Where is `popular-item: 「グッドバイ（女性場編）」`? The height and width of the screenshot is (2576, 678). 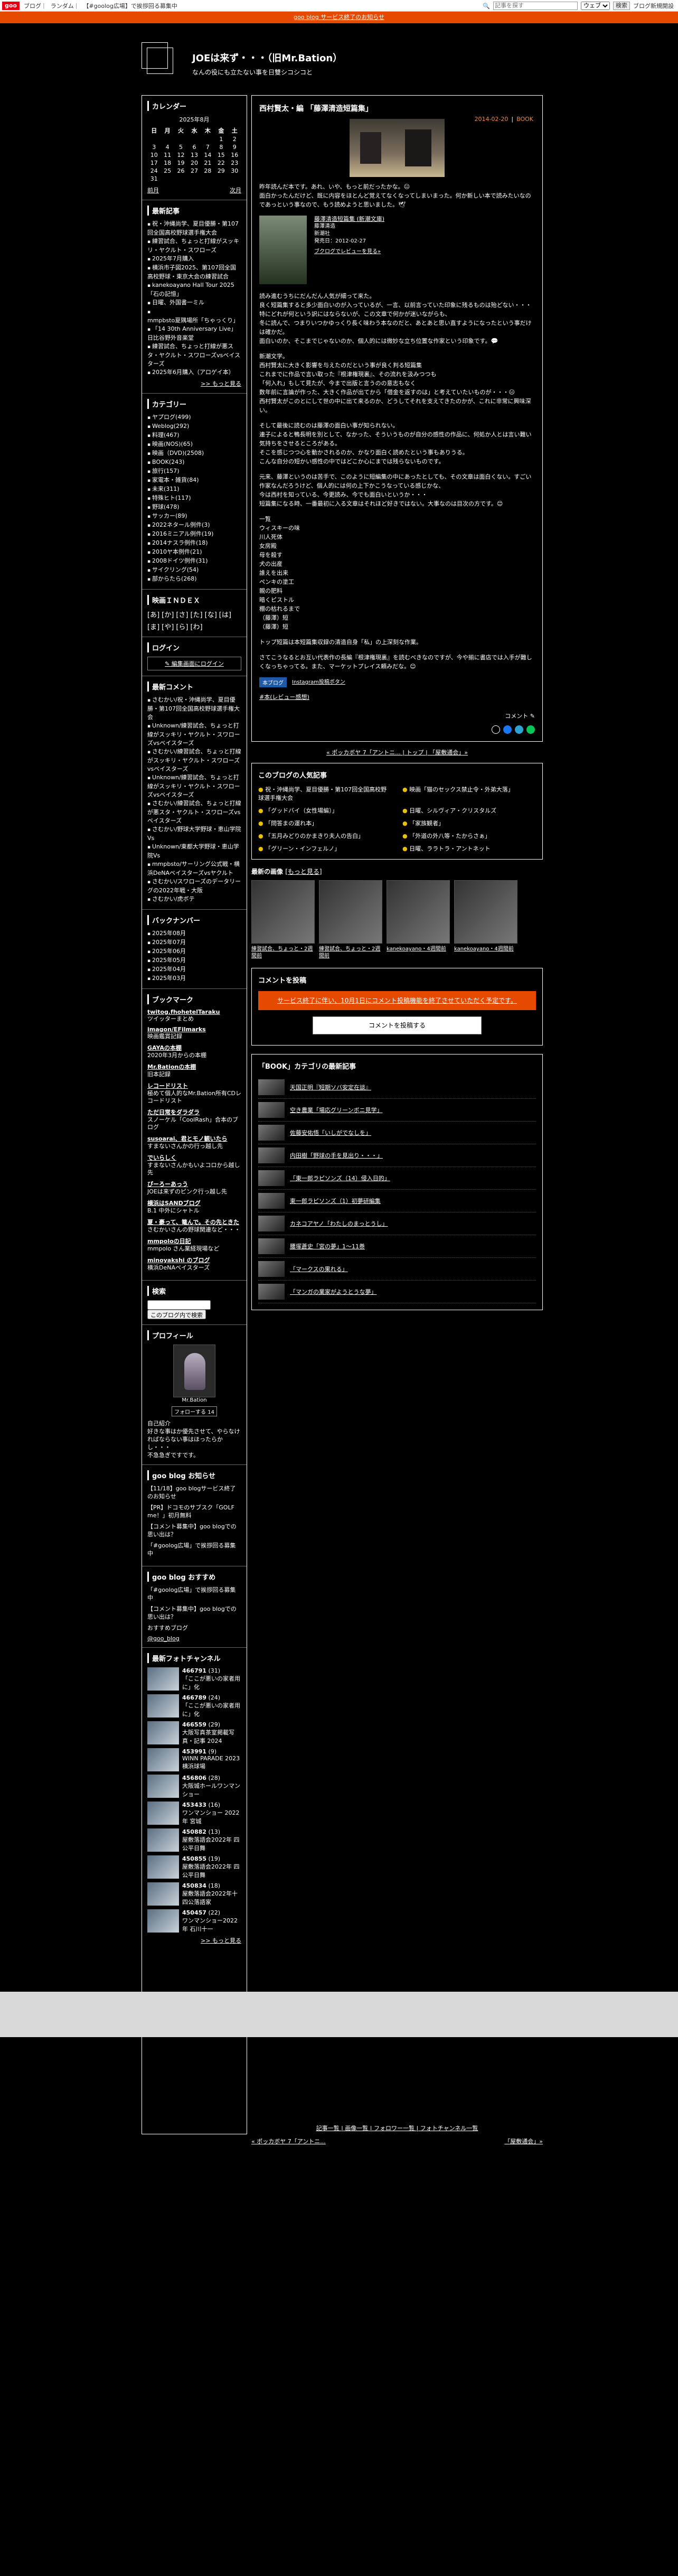 popular-item: 「グッドバイ（女性場編）」 is located at coordinates (325, 810).